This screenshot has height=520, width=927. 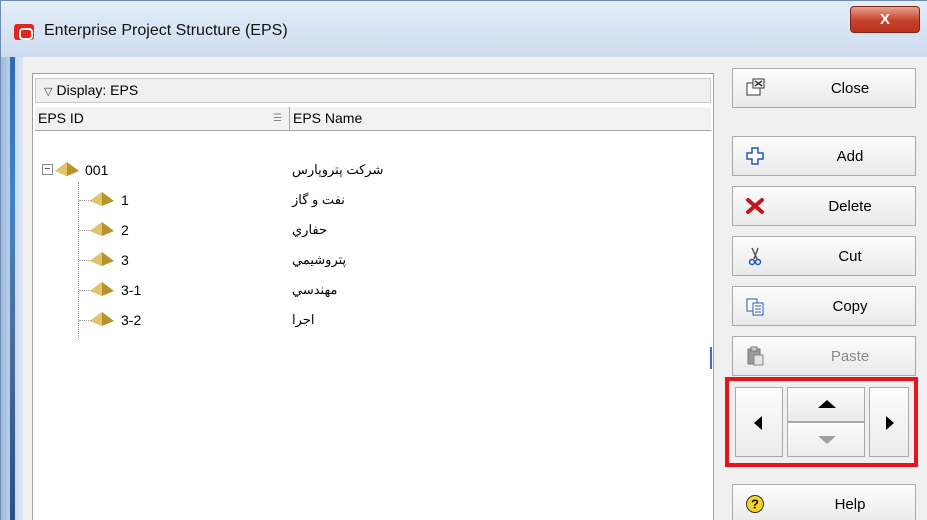 I want to click on oracle-app-icon, so click(x=24, y=32).